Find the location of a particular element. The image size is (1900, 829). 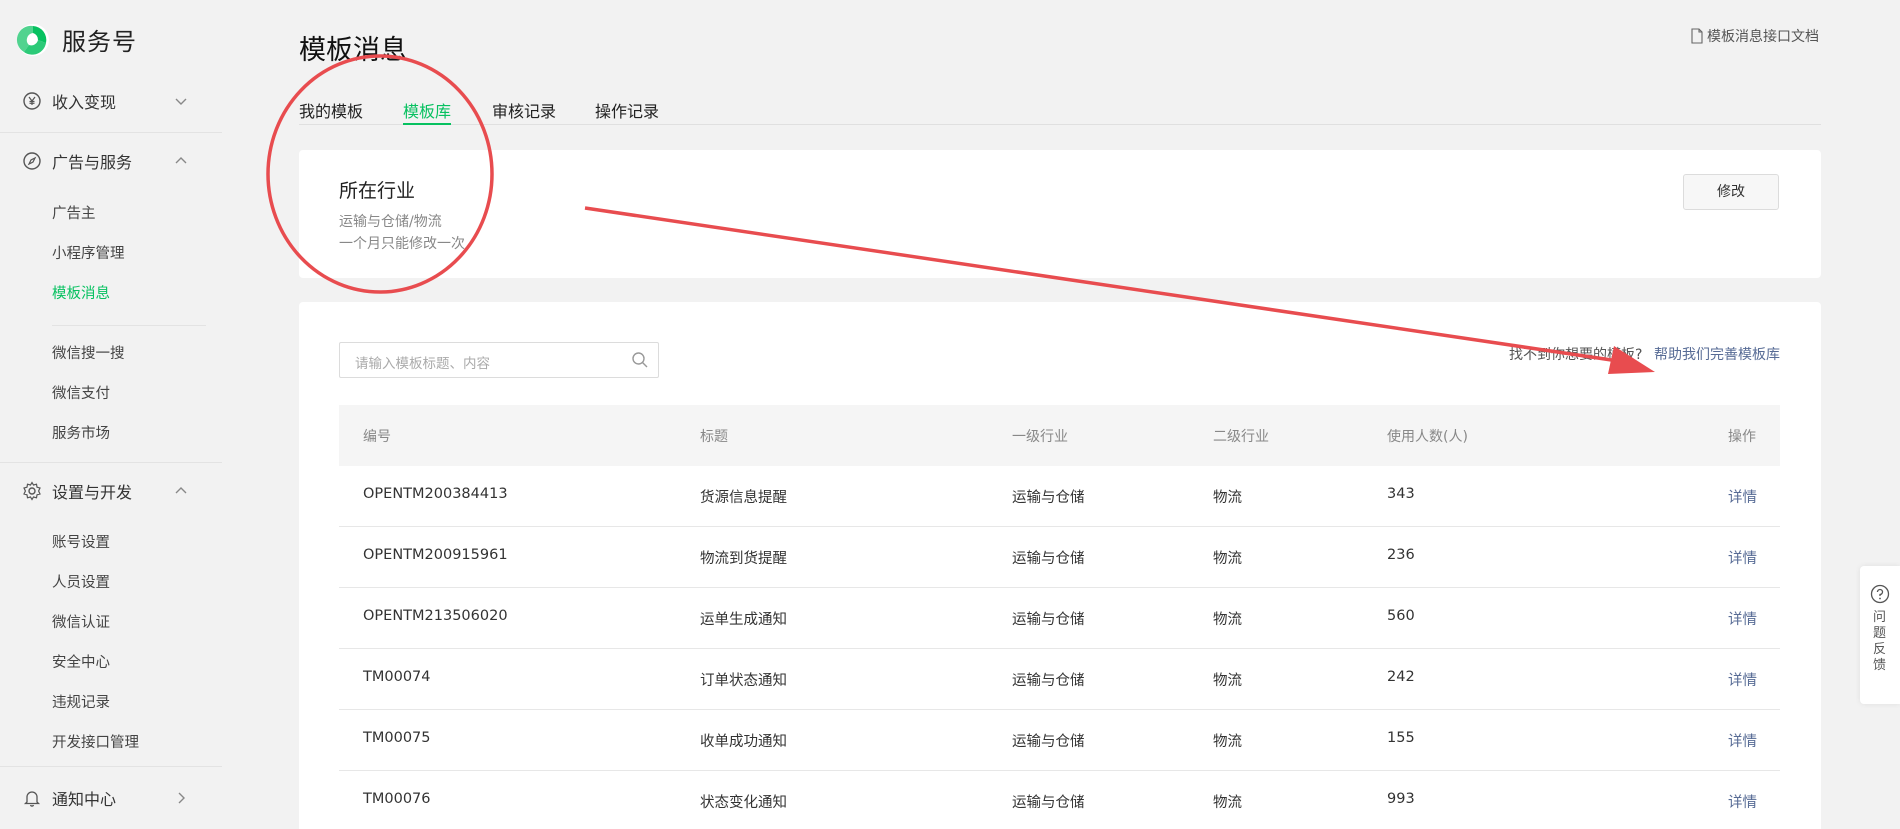

yen-circle-icon is located at coordinates (32, 101).